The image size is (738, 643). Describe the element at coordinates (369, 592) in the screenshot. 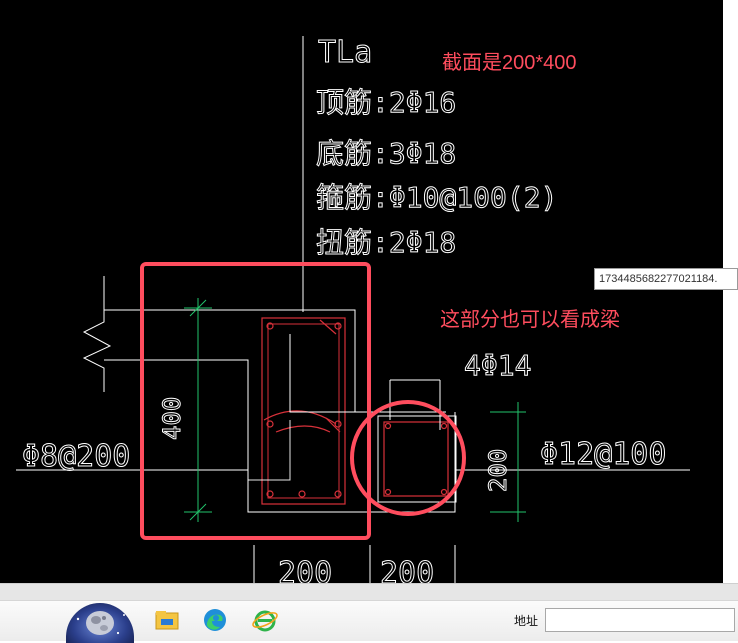

I see `window-bottom-border` at that location.